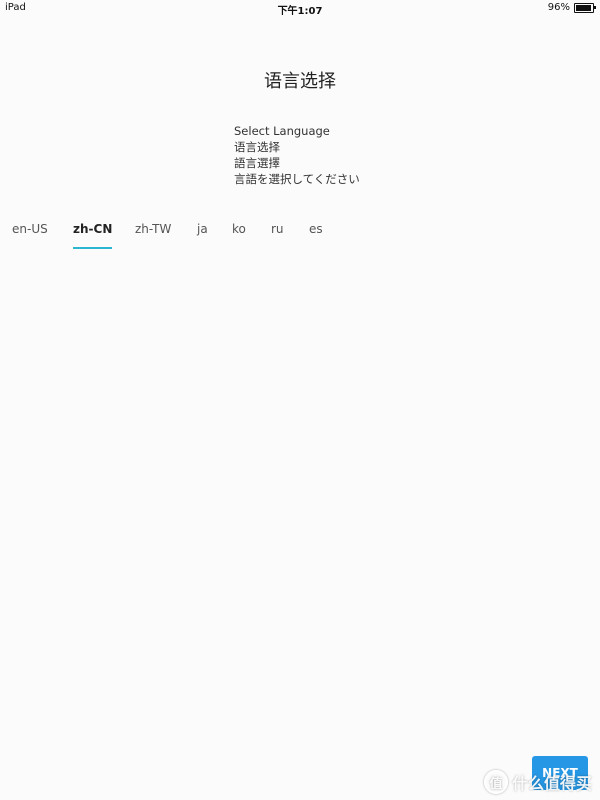 The height and width of the screenshot is (800, 600). I want to click on tab-ja: ja, so click(202, 234).